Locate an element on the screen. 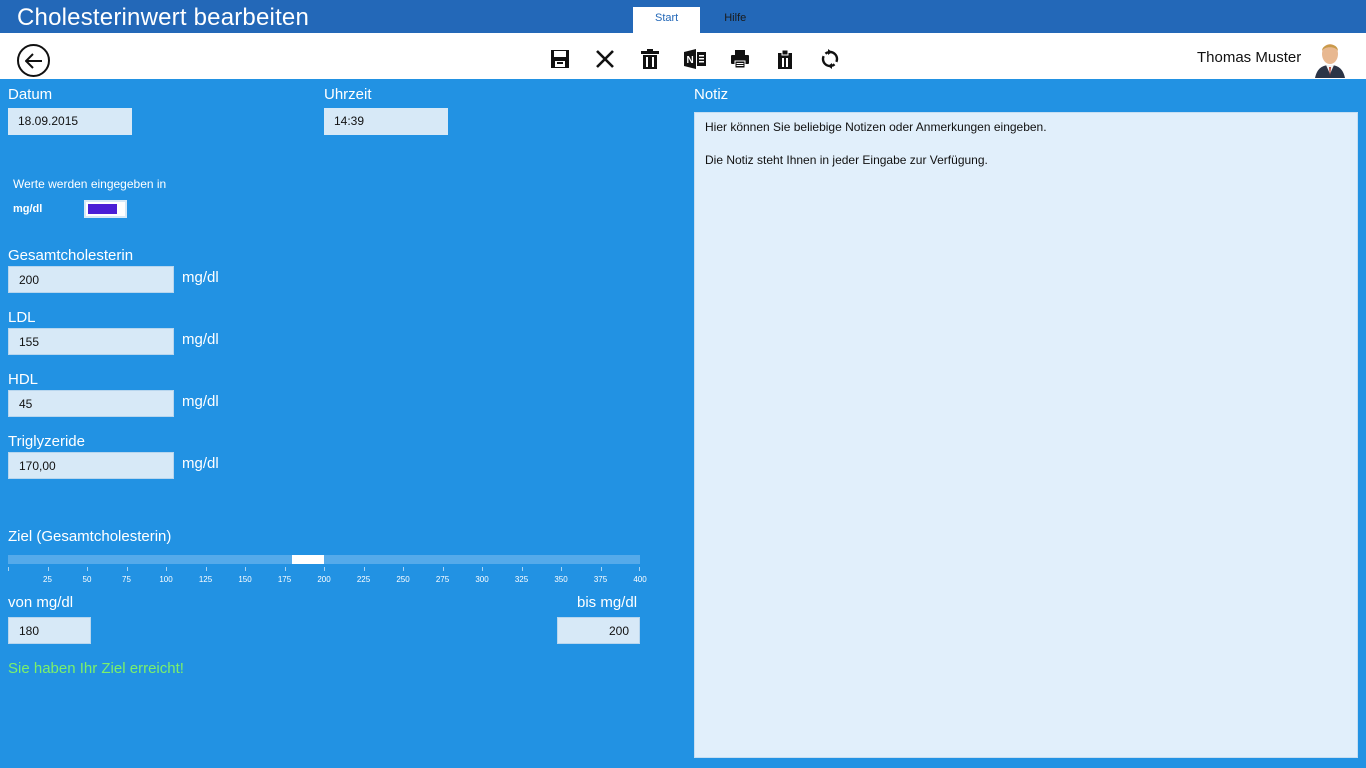  close-icon is located at coordinates (604, 59).